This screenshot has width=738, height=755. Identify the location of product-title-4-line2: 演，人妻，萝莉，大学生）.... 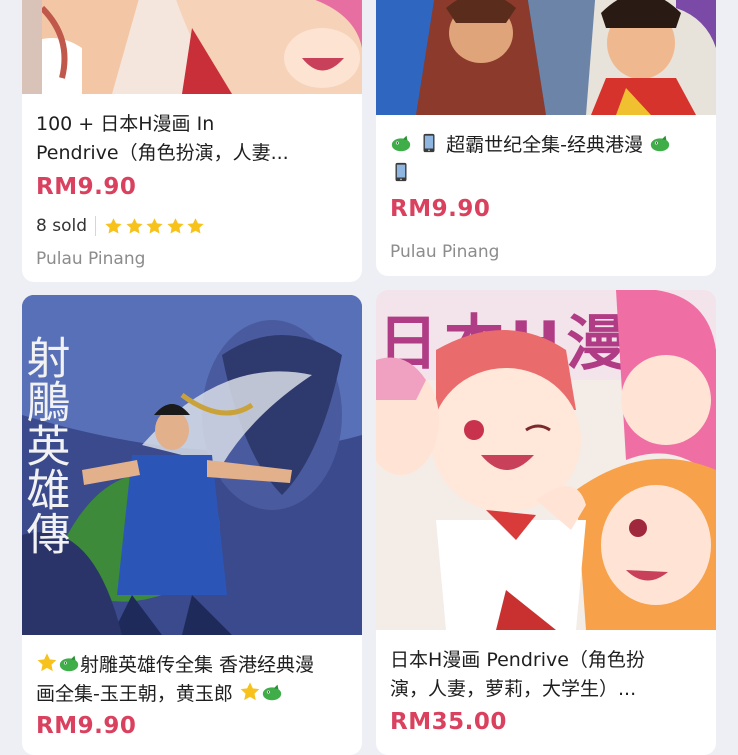
(547, 689).